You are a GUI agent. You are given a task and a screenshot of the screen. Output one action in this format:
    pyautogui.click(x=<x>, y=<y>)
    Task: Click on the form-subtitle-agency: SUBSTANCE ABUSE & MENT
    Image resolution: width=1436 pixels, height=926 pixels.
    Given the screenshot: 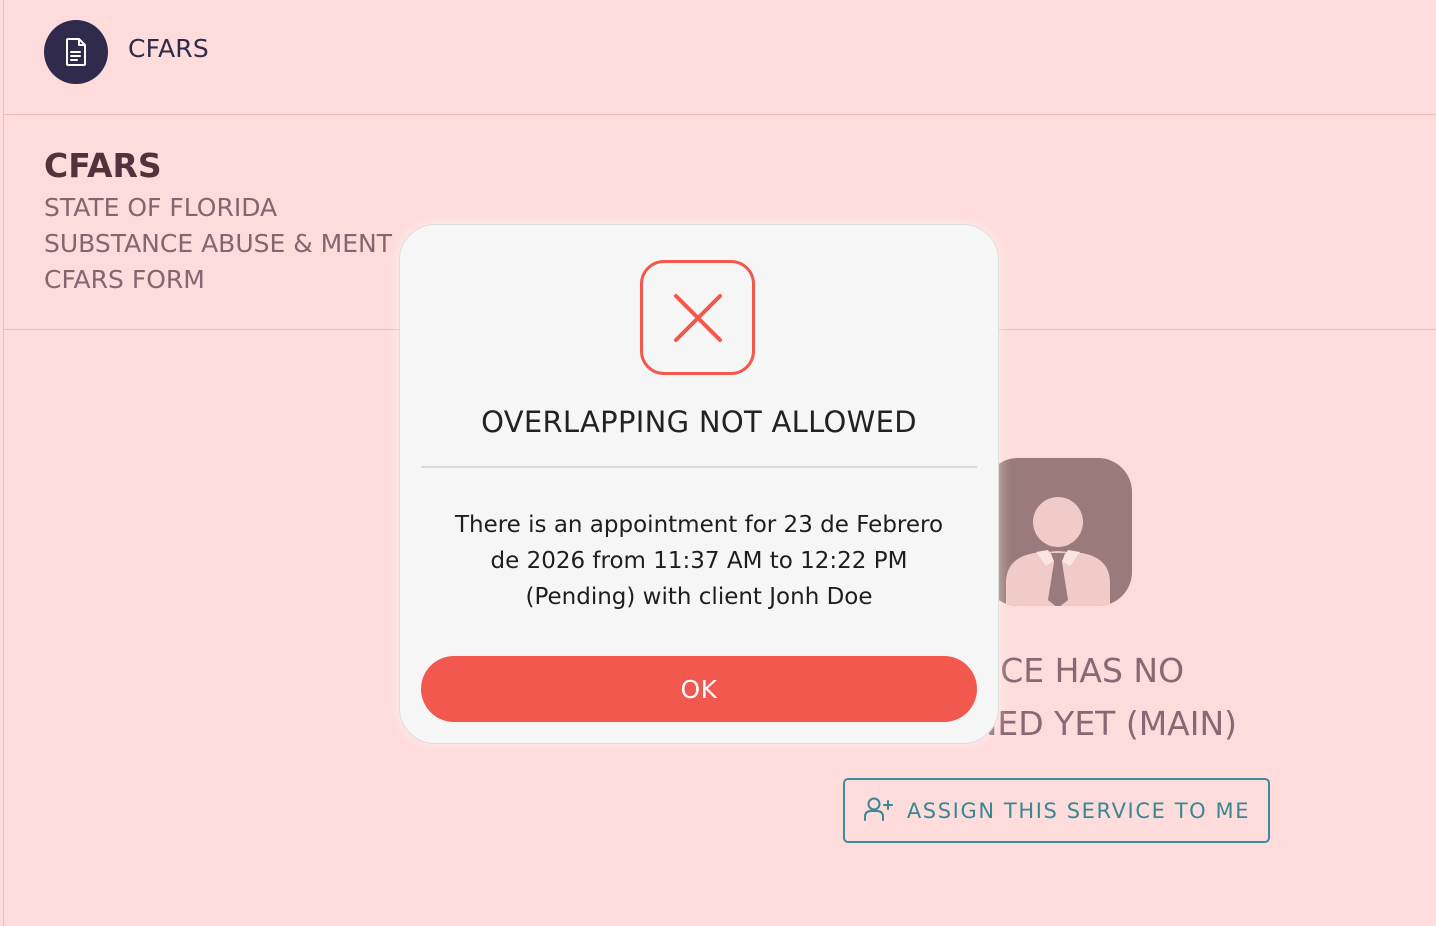 What is the action you would take?
    pyautogui.click(x=218, y=243)
    